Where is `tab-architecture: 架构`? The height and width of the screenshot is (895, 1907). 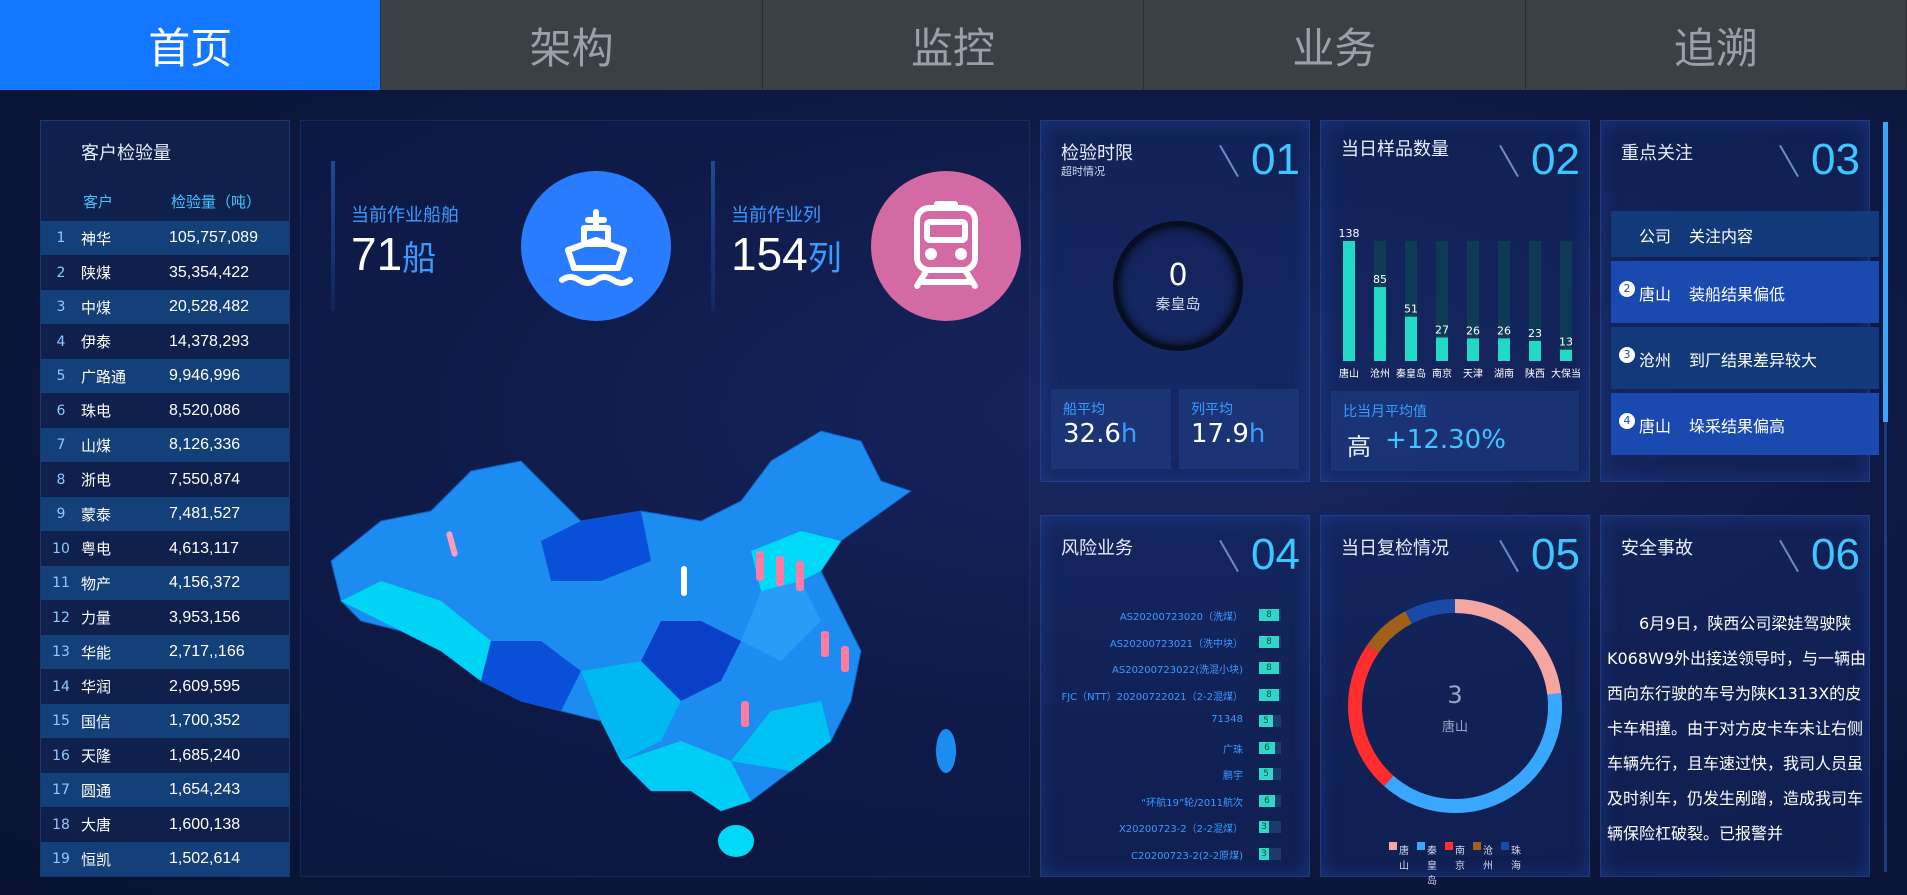 tab-architecture: 架构 is located at coordinates (572, 45).